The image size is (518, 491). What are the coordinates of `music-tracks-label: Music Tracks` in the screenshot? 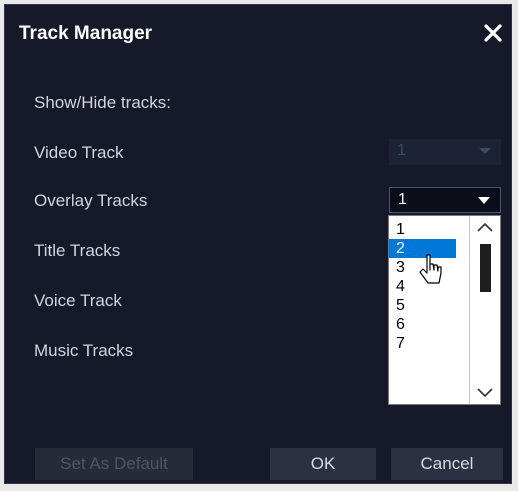 It's located at (84, 350).